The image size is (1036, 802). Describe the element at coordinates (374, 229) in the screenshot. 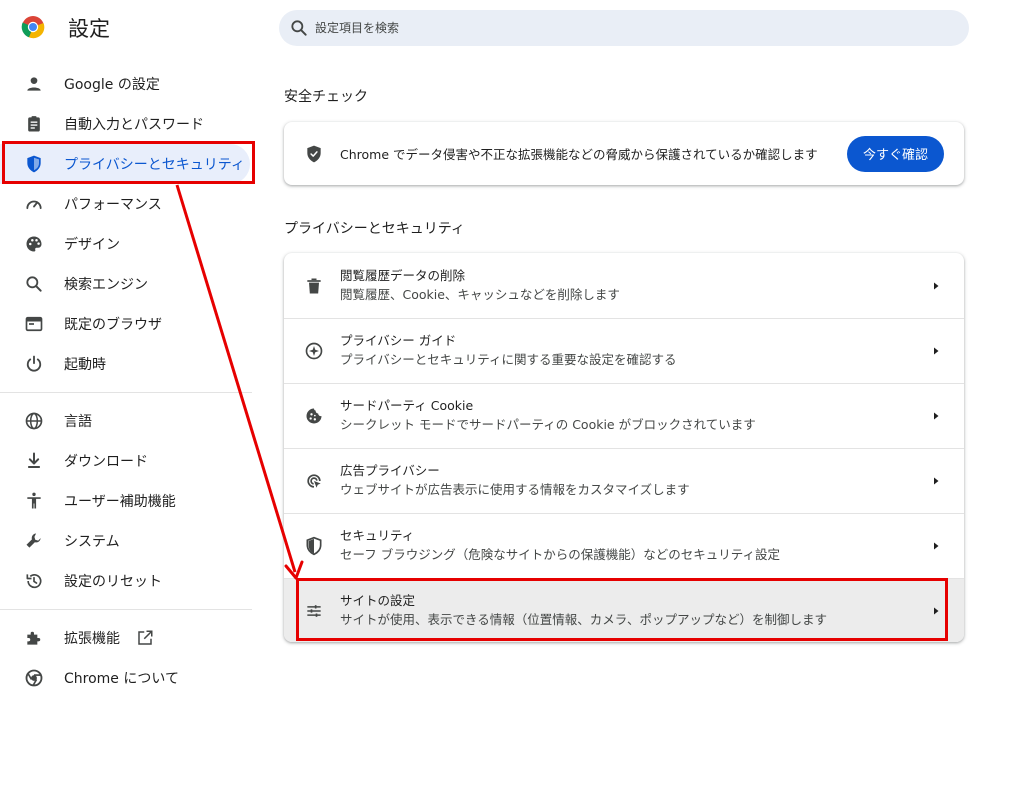

I see `privacy-security-heading: プライバシーとセキュリティ` at that location.